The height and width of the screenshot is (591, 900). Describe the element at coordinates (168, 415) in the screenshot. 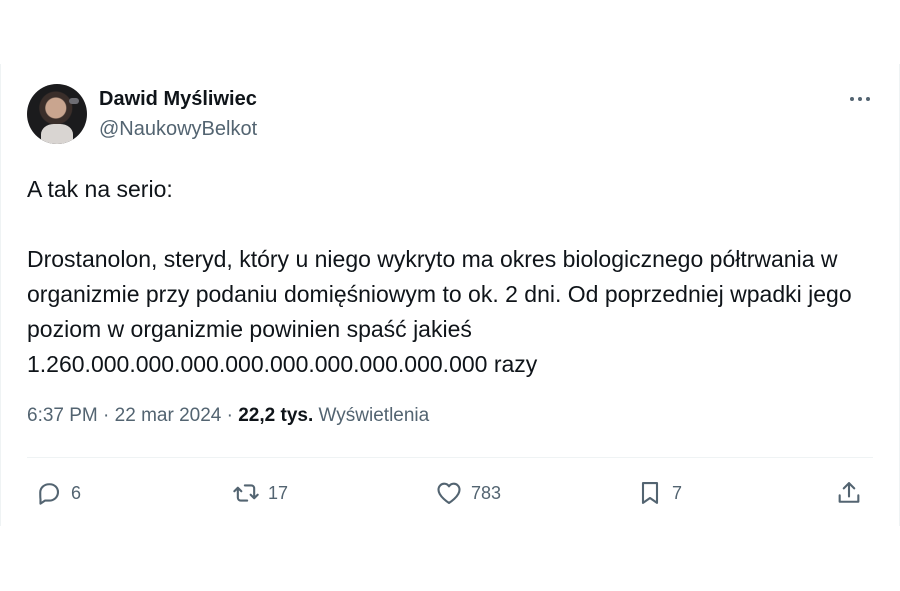

I see `tweet-date: 22 mar 2024` at that location.